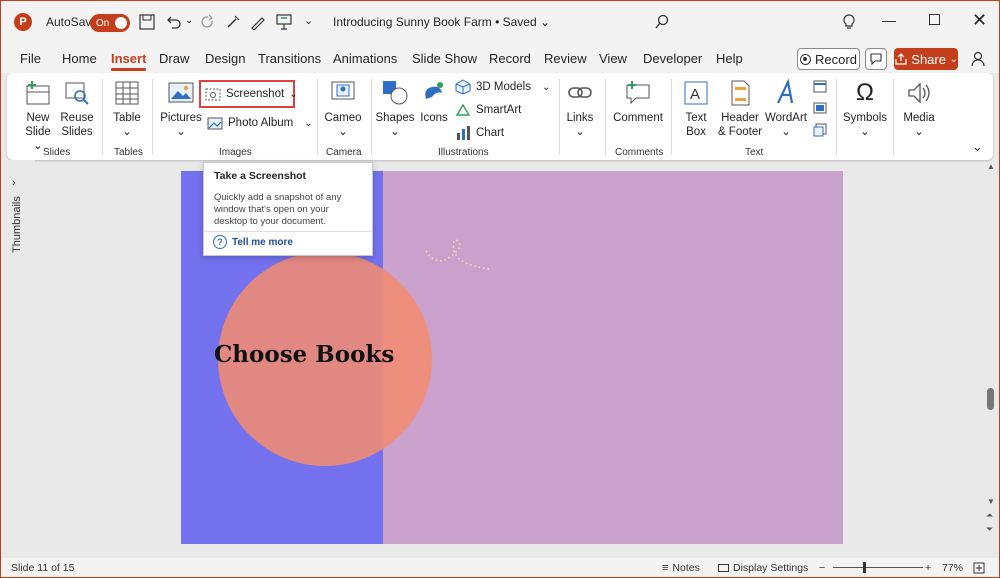 The width and height of the screenshot is (1000, 578). Describe the element at coordinates (304, 354) in the screenshot. I see `slide-title: Choose Books` at that location.